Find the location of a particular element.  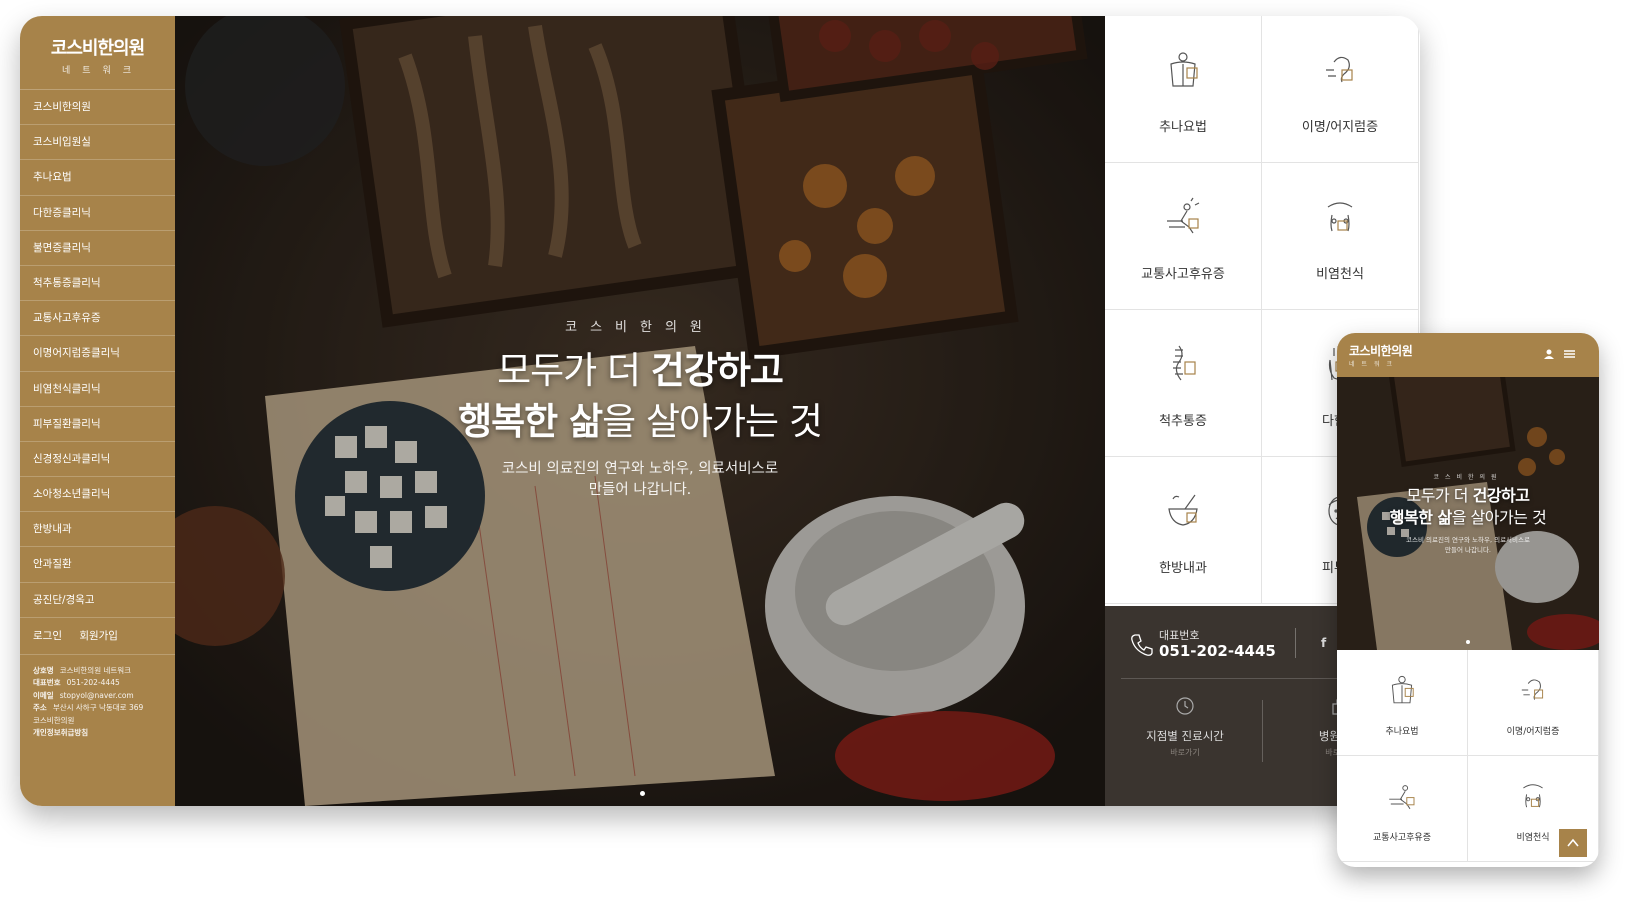

logo-subtitle: 네트워크 is located at coordinates (102, 71).